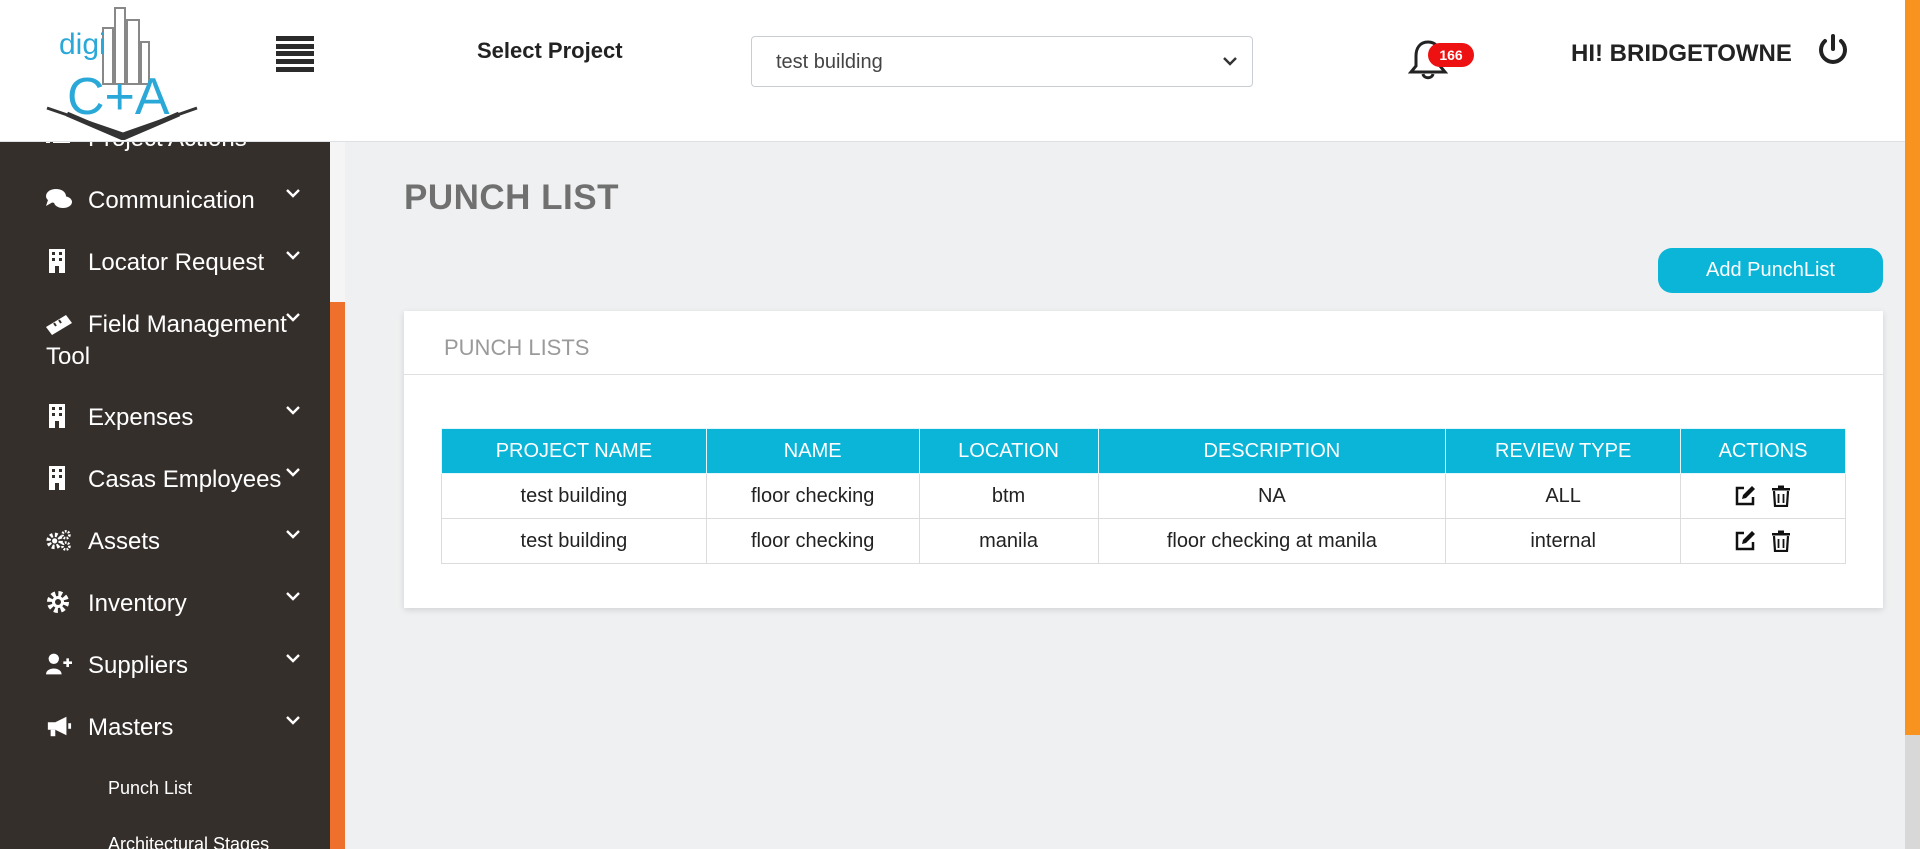 The image size is (1920, 849). Describe the element at coordinates (1451, 55) in the screenshot. I see `notification-badge: 166` at that location.